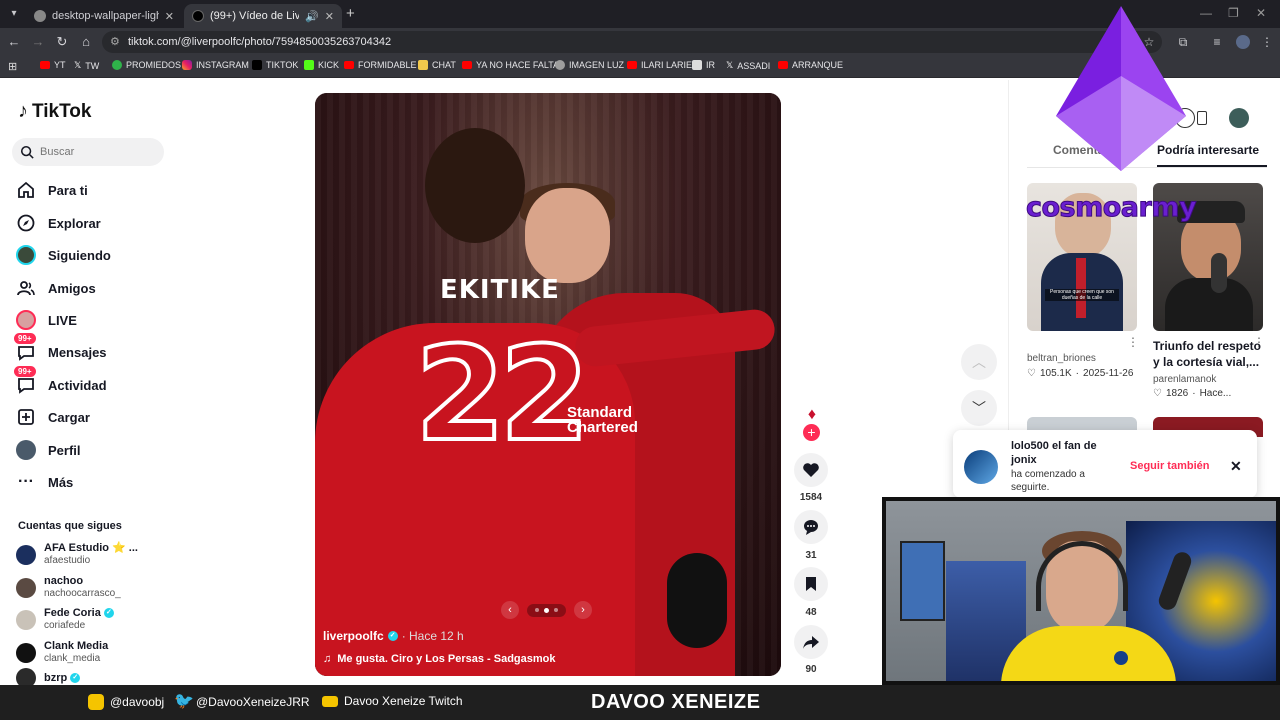 The width and height of the screenshot is (1280, 720). What do you see at coordinates (1236, 466) in the screenshot?
I see `close-icon: ✕` at bounding box center [1236, 466].